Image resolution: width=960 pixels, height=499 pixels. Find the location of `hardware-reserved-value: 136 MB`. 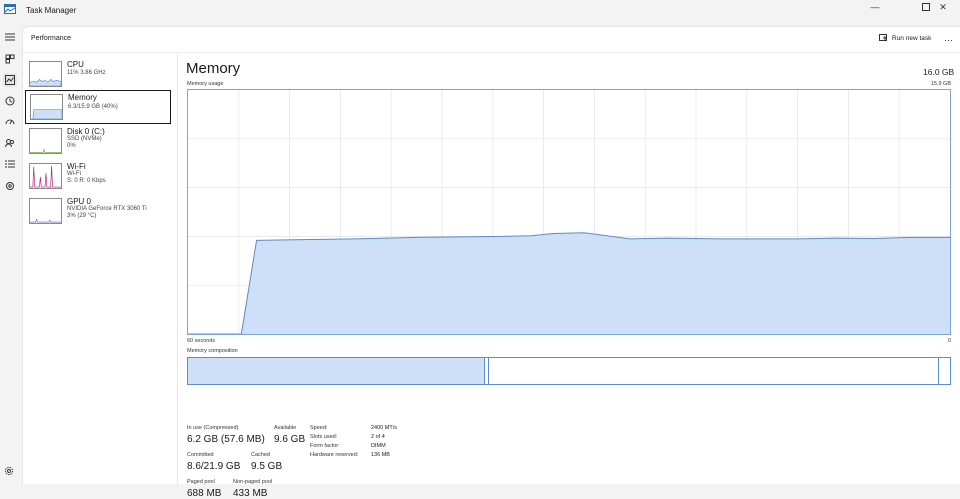

hardware-reserved-value: 136 MB is located at coordinates (380, 455).